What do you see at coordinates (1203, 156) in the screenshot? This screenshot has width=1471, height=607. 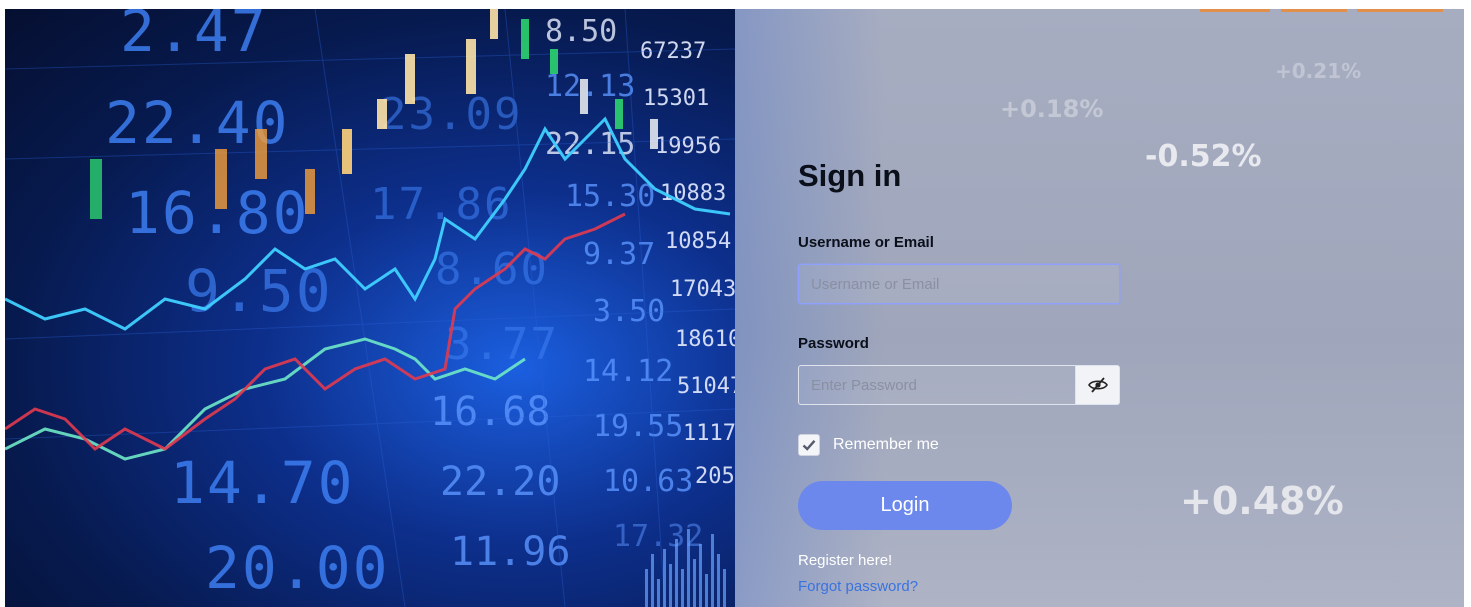 I see `percent-change: -0.52%` at bounding box center [1203, 156].